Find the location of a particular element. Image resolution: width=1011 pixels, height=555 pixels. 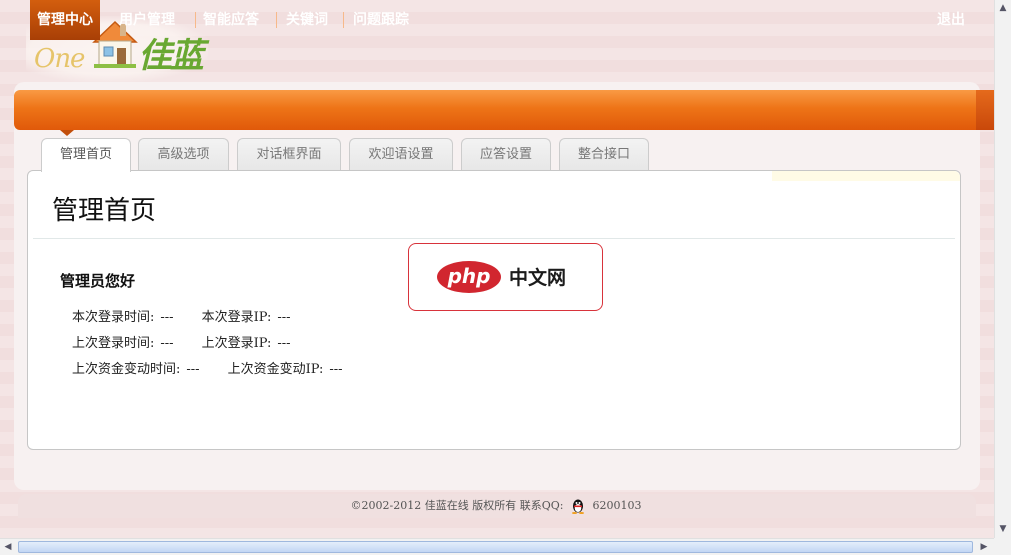

footer-copyright: ©2002-2012 佳蓝在线 版权所有 联系QQ: is located at coordinates (457, 505).